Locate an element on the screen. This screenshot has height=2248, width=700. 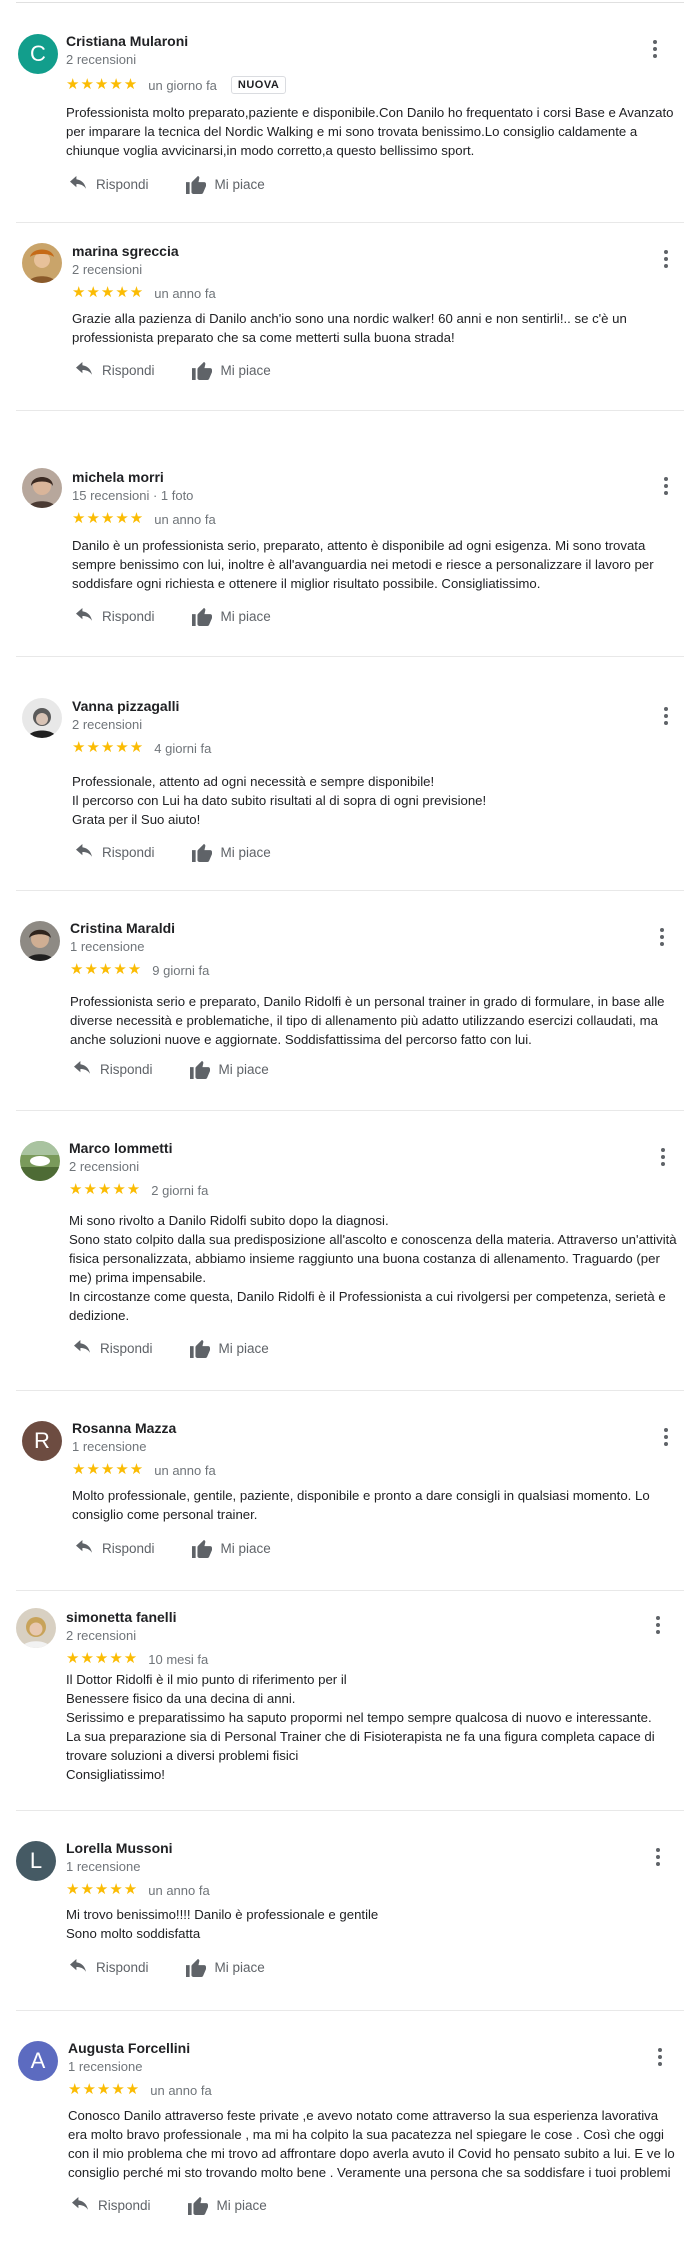
reviewer-name: Lorella Mussoni is located at coordinates (119, 1848).